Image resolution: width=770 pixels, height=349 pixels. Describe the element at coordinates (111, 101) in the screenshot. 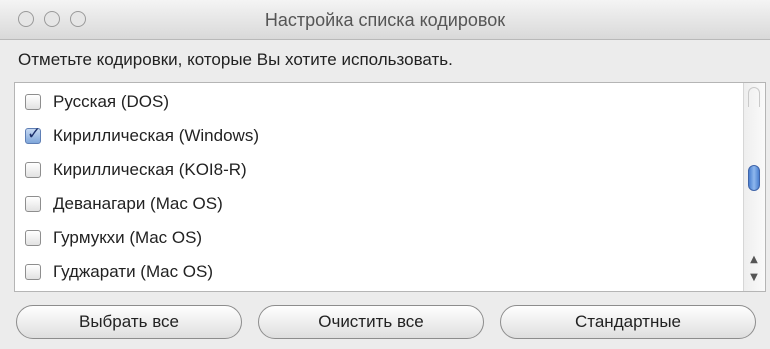

I see `encoding-label: Русская (DOS)` at that location.